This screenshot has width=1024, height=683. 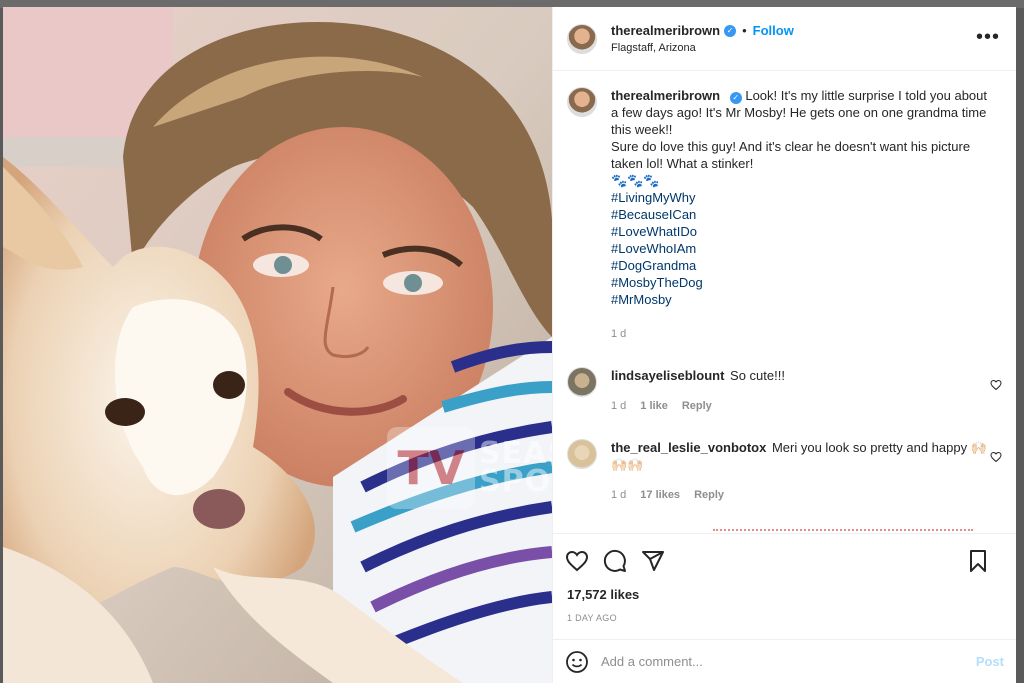 I want to click on author-username: therealmeribrown, so click(x=665, y=30).